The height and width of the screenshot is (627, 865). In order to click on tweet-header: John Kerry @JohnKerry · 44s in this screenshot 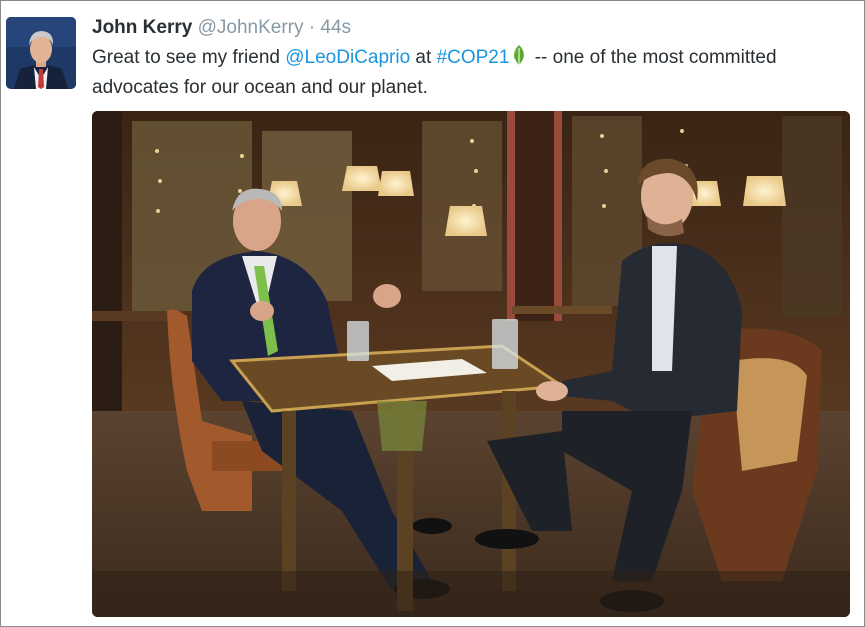, I will do `click(221, 28)`.